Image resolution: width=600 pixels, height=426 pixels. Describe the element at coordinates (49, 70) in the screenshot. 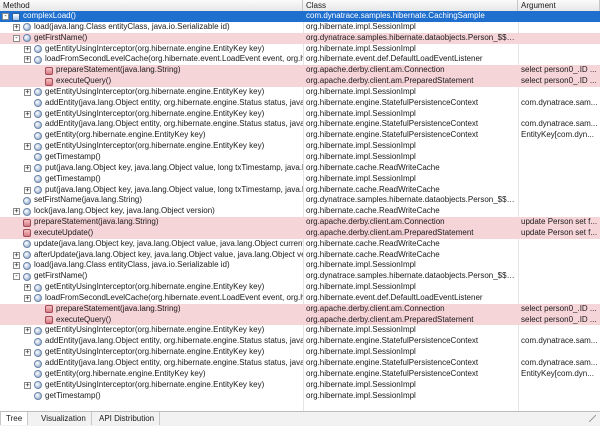

I see `database-call-icon` at that location.